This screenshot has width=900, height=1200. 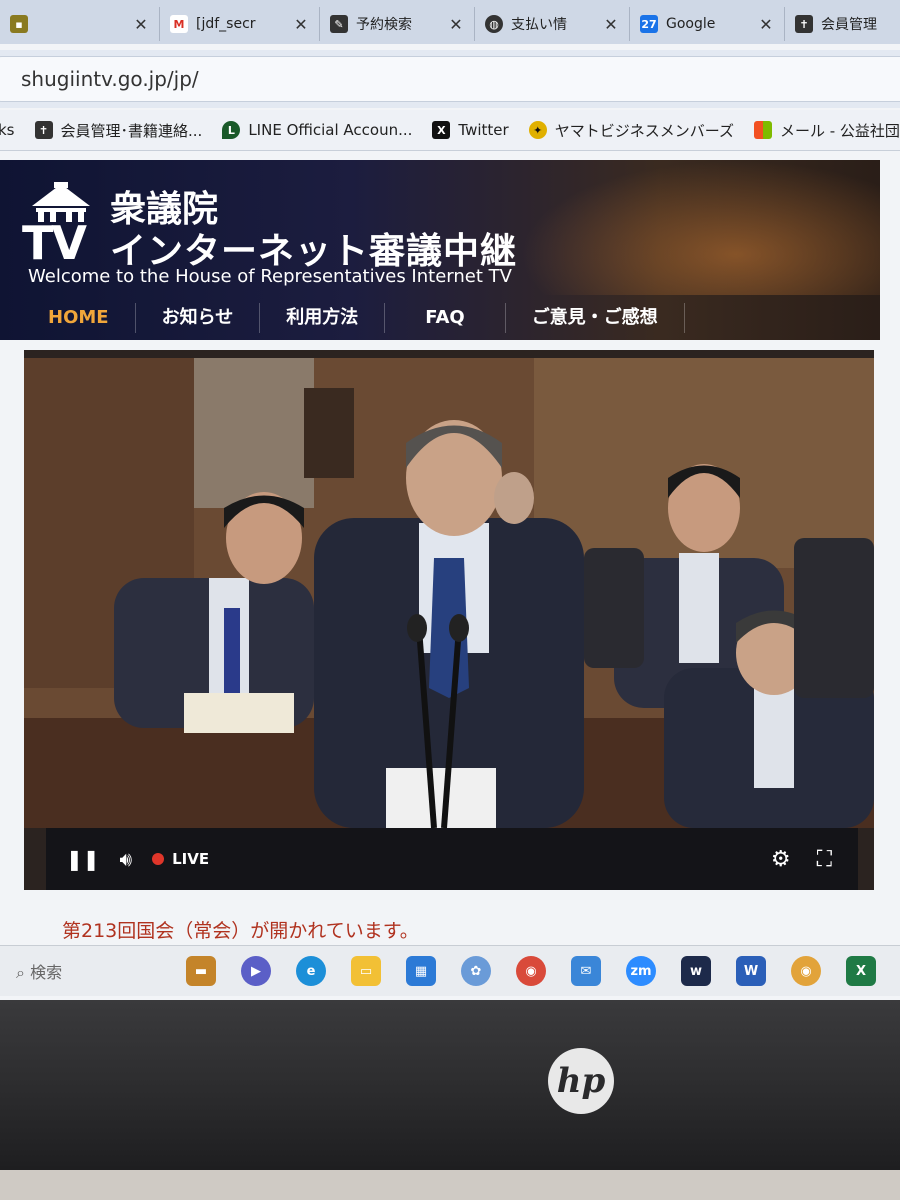 What do you see at coordinates (421, 971) in the screenshot?
I see `store-icon: ▦` at bounding box center [421, 971].